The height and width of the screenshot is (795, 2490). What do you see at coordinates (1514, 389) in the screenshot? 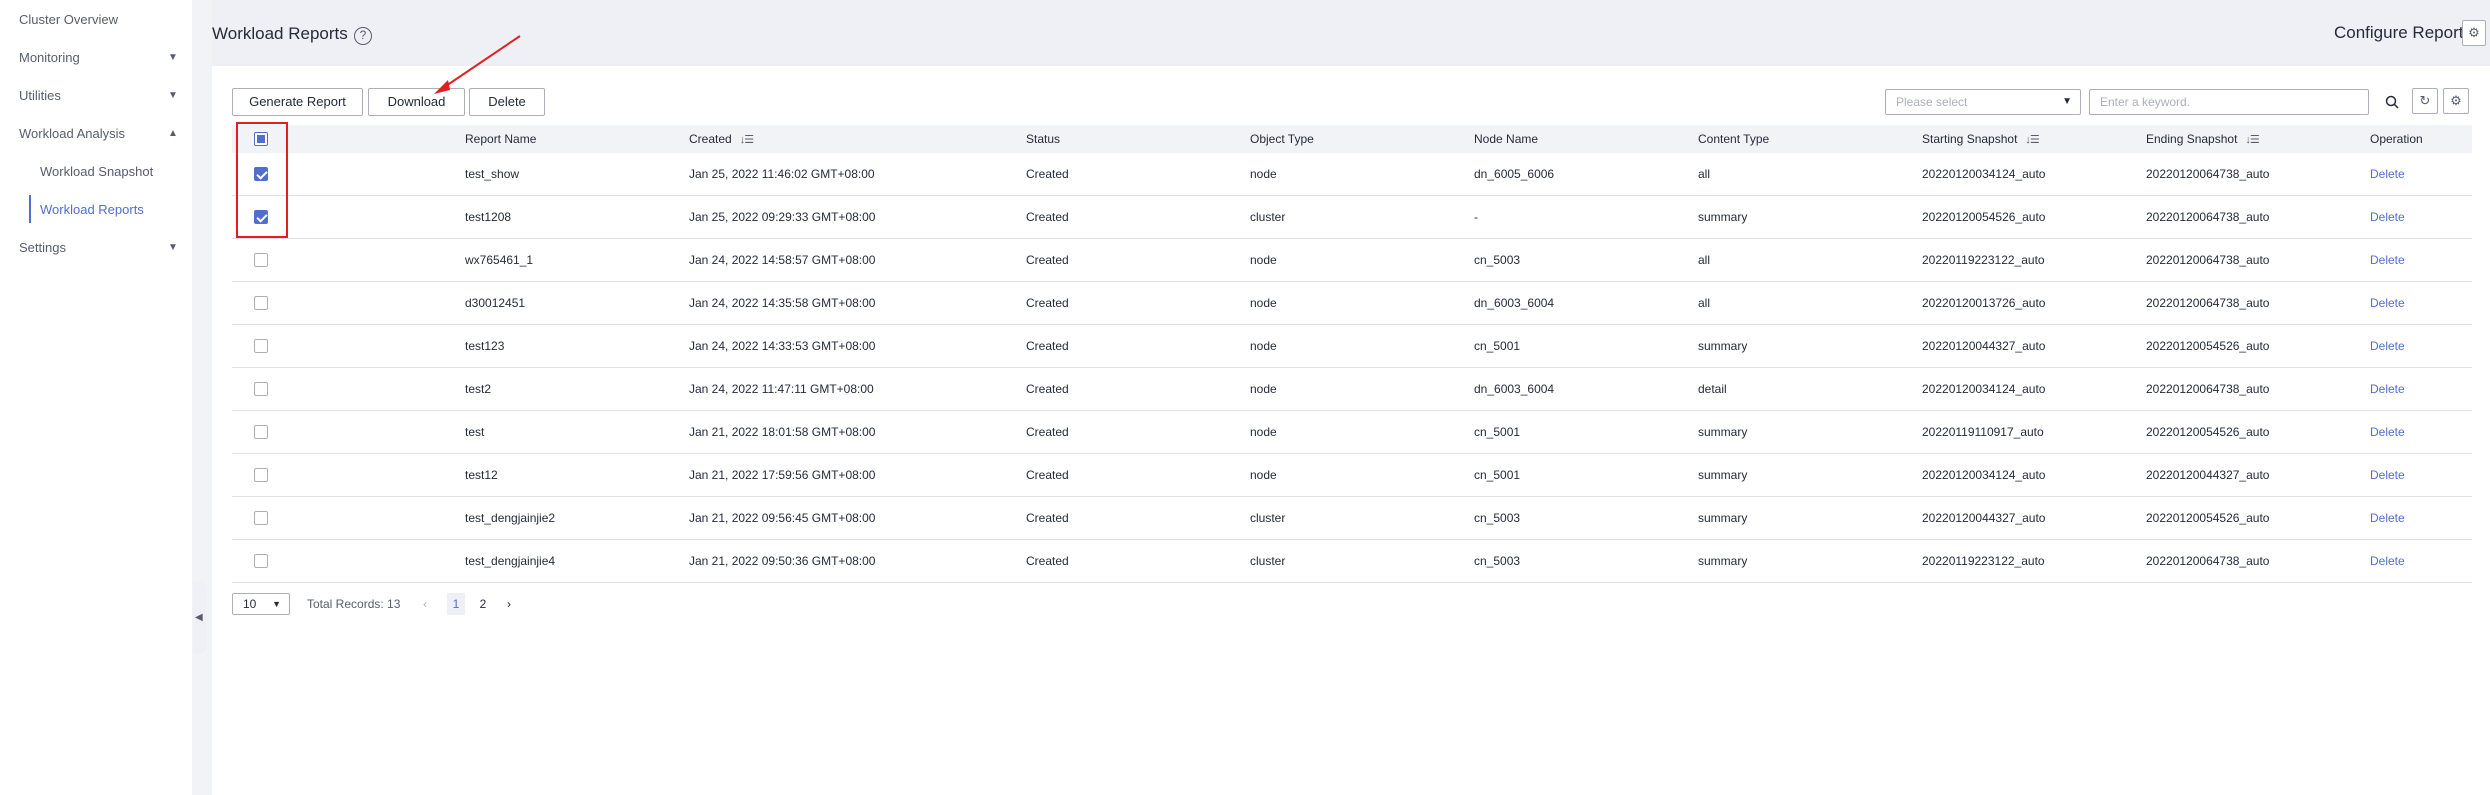
I see `cell-node-name: dn_6003_6004` at bounding box center [1514, 389].